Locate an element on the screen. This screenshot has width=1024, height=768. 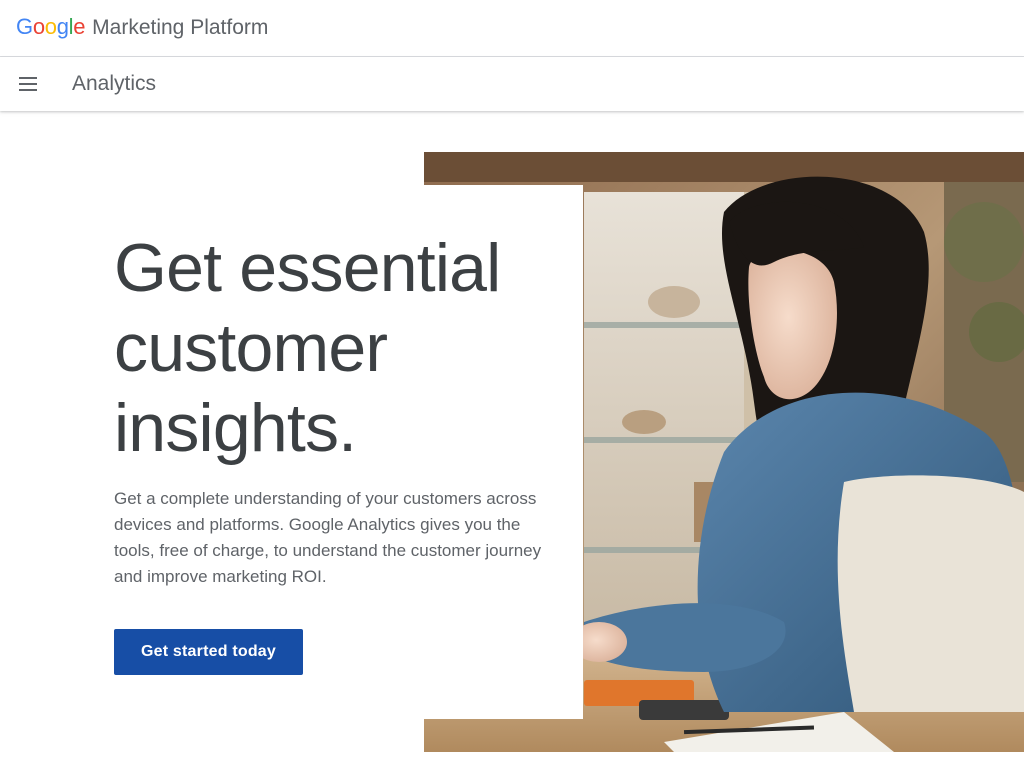
logo-letter: g is located at coordinates (62, 26).